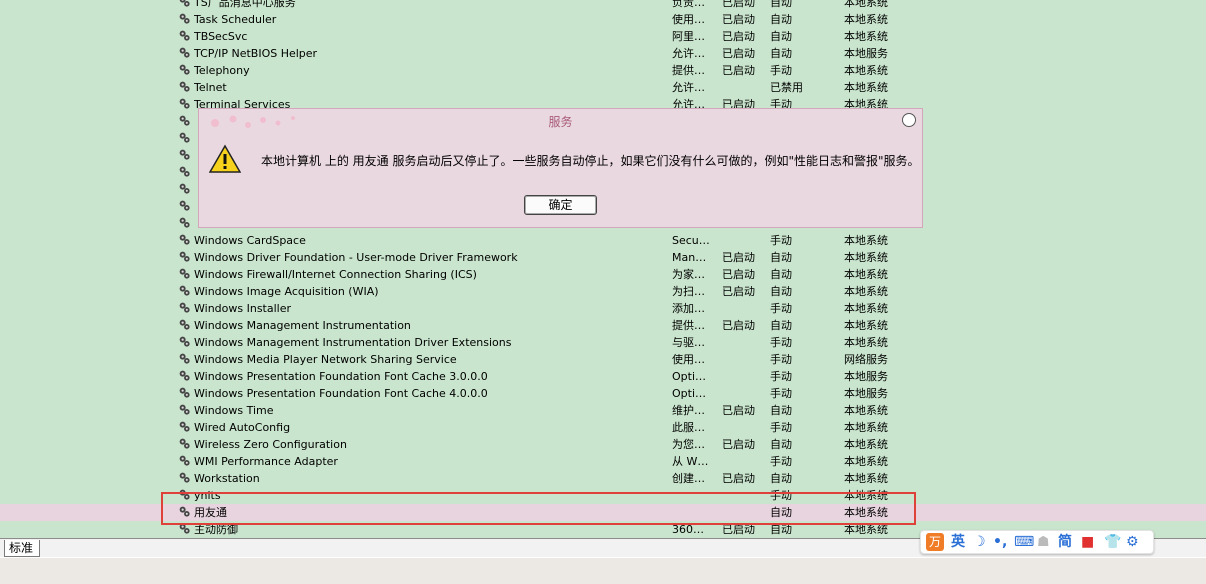 The width and height of the screenshot is (1206, 584). What do you see at coordinates (979, 542) in the screenshot?
I see `moon-icon: ☽` at bounding box center [979, 542].